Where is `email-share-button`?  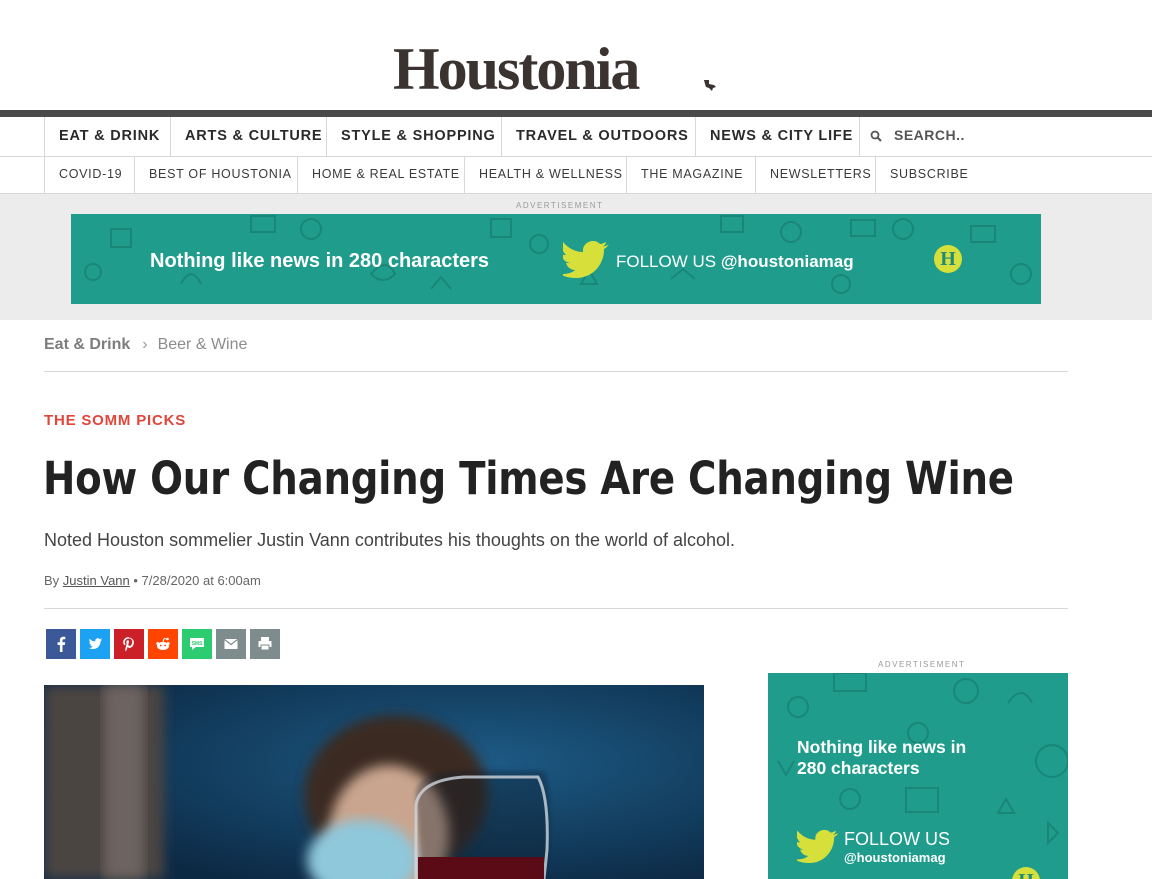
email-share-button is located at coordinates (231, 644).